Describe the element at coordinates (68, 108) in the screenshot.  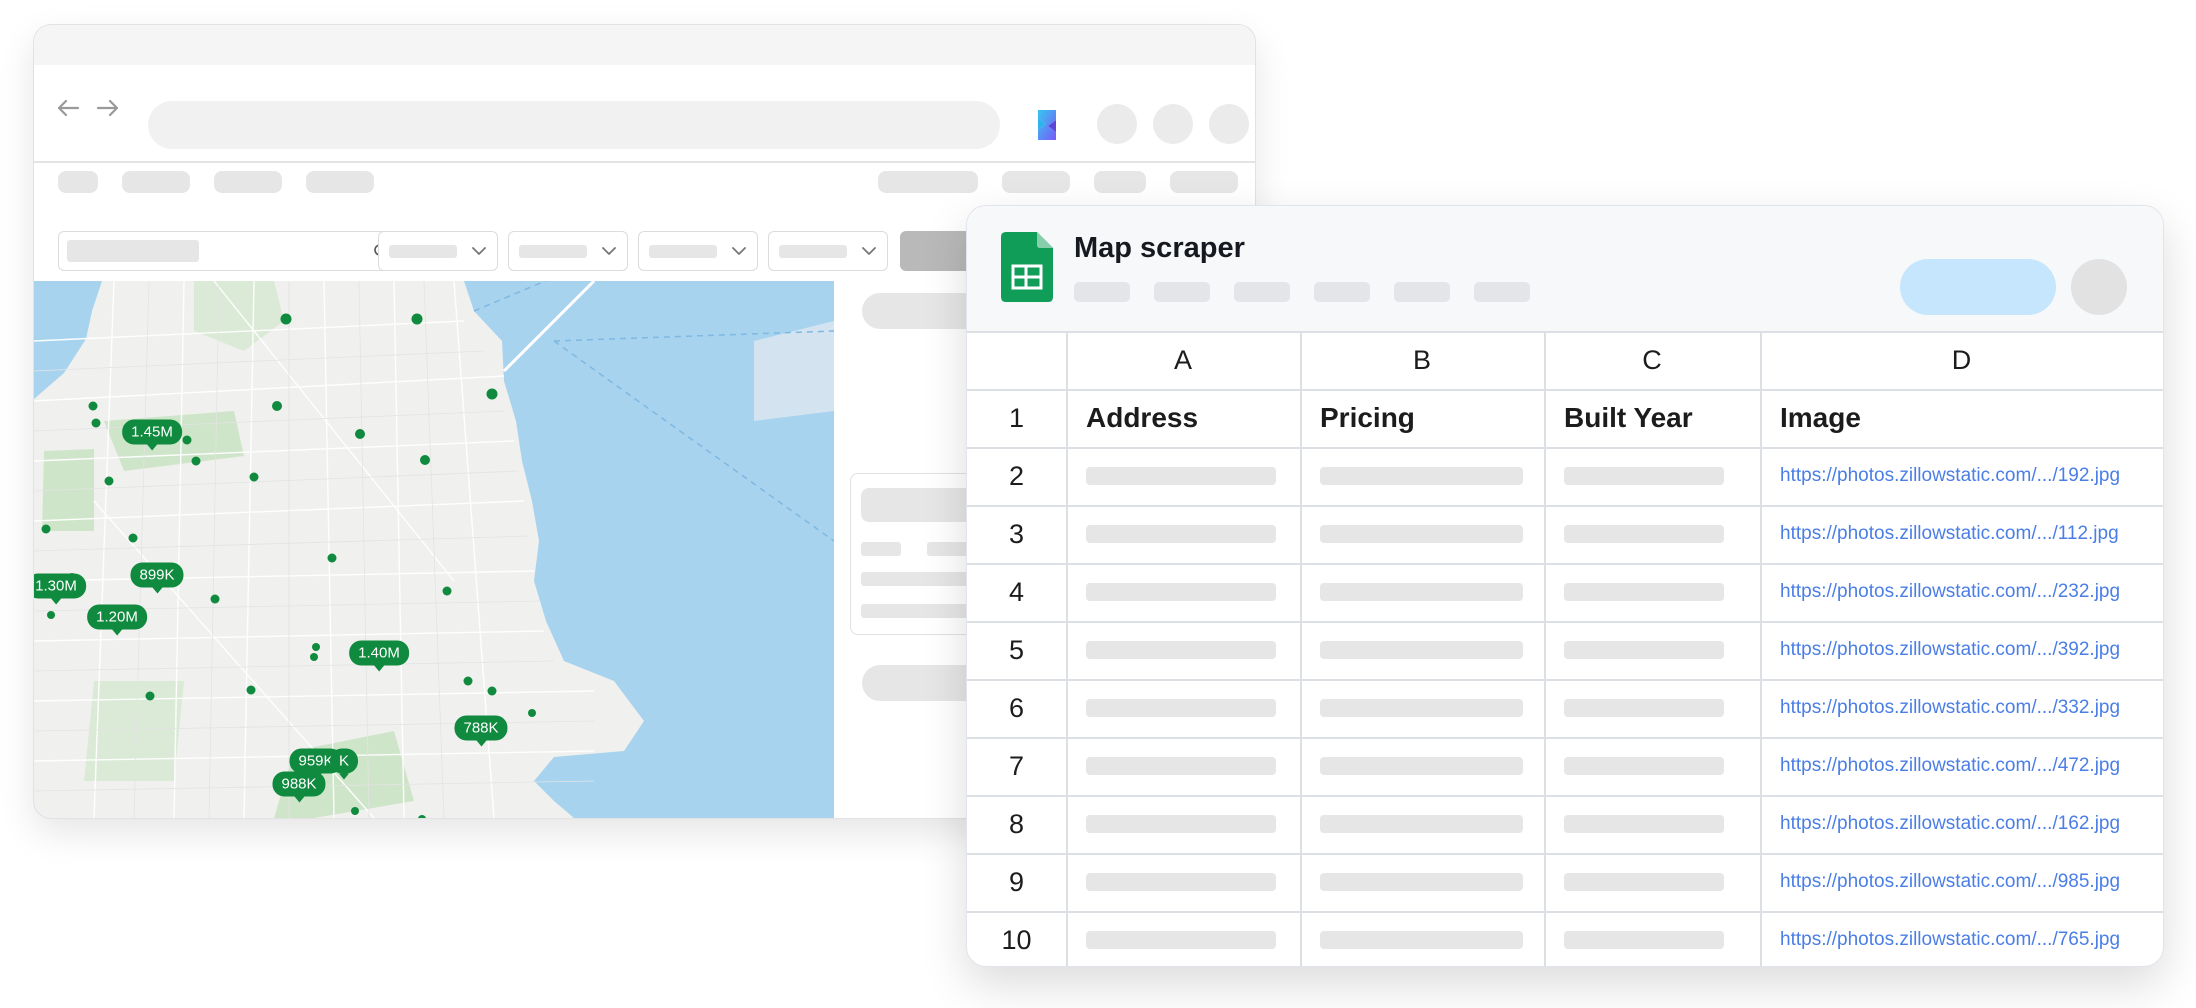
I see `arrow-left-icon` at that location.